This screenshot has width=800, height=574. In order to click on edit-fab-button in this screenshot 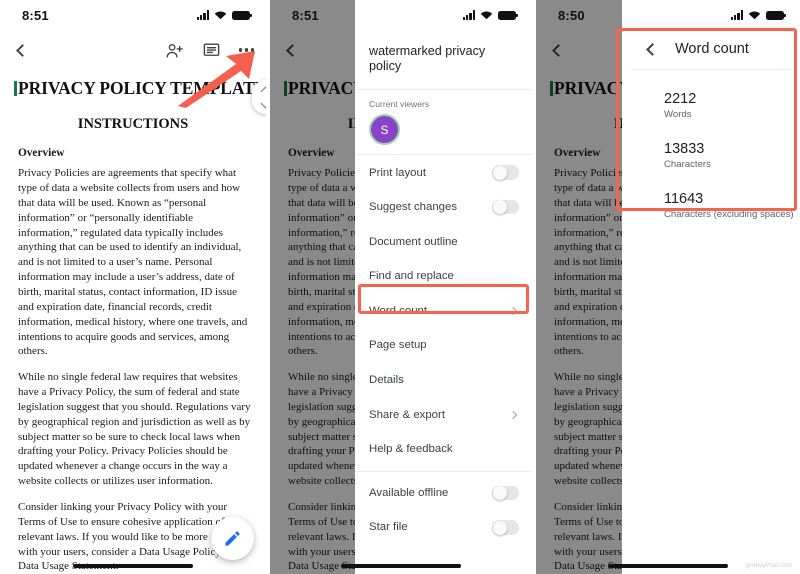, I will do `click(232, 538)`.